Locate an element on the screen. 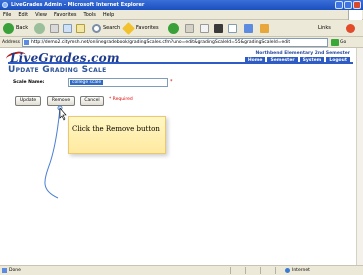  maximize-button is located at coordinates (348, 5).